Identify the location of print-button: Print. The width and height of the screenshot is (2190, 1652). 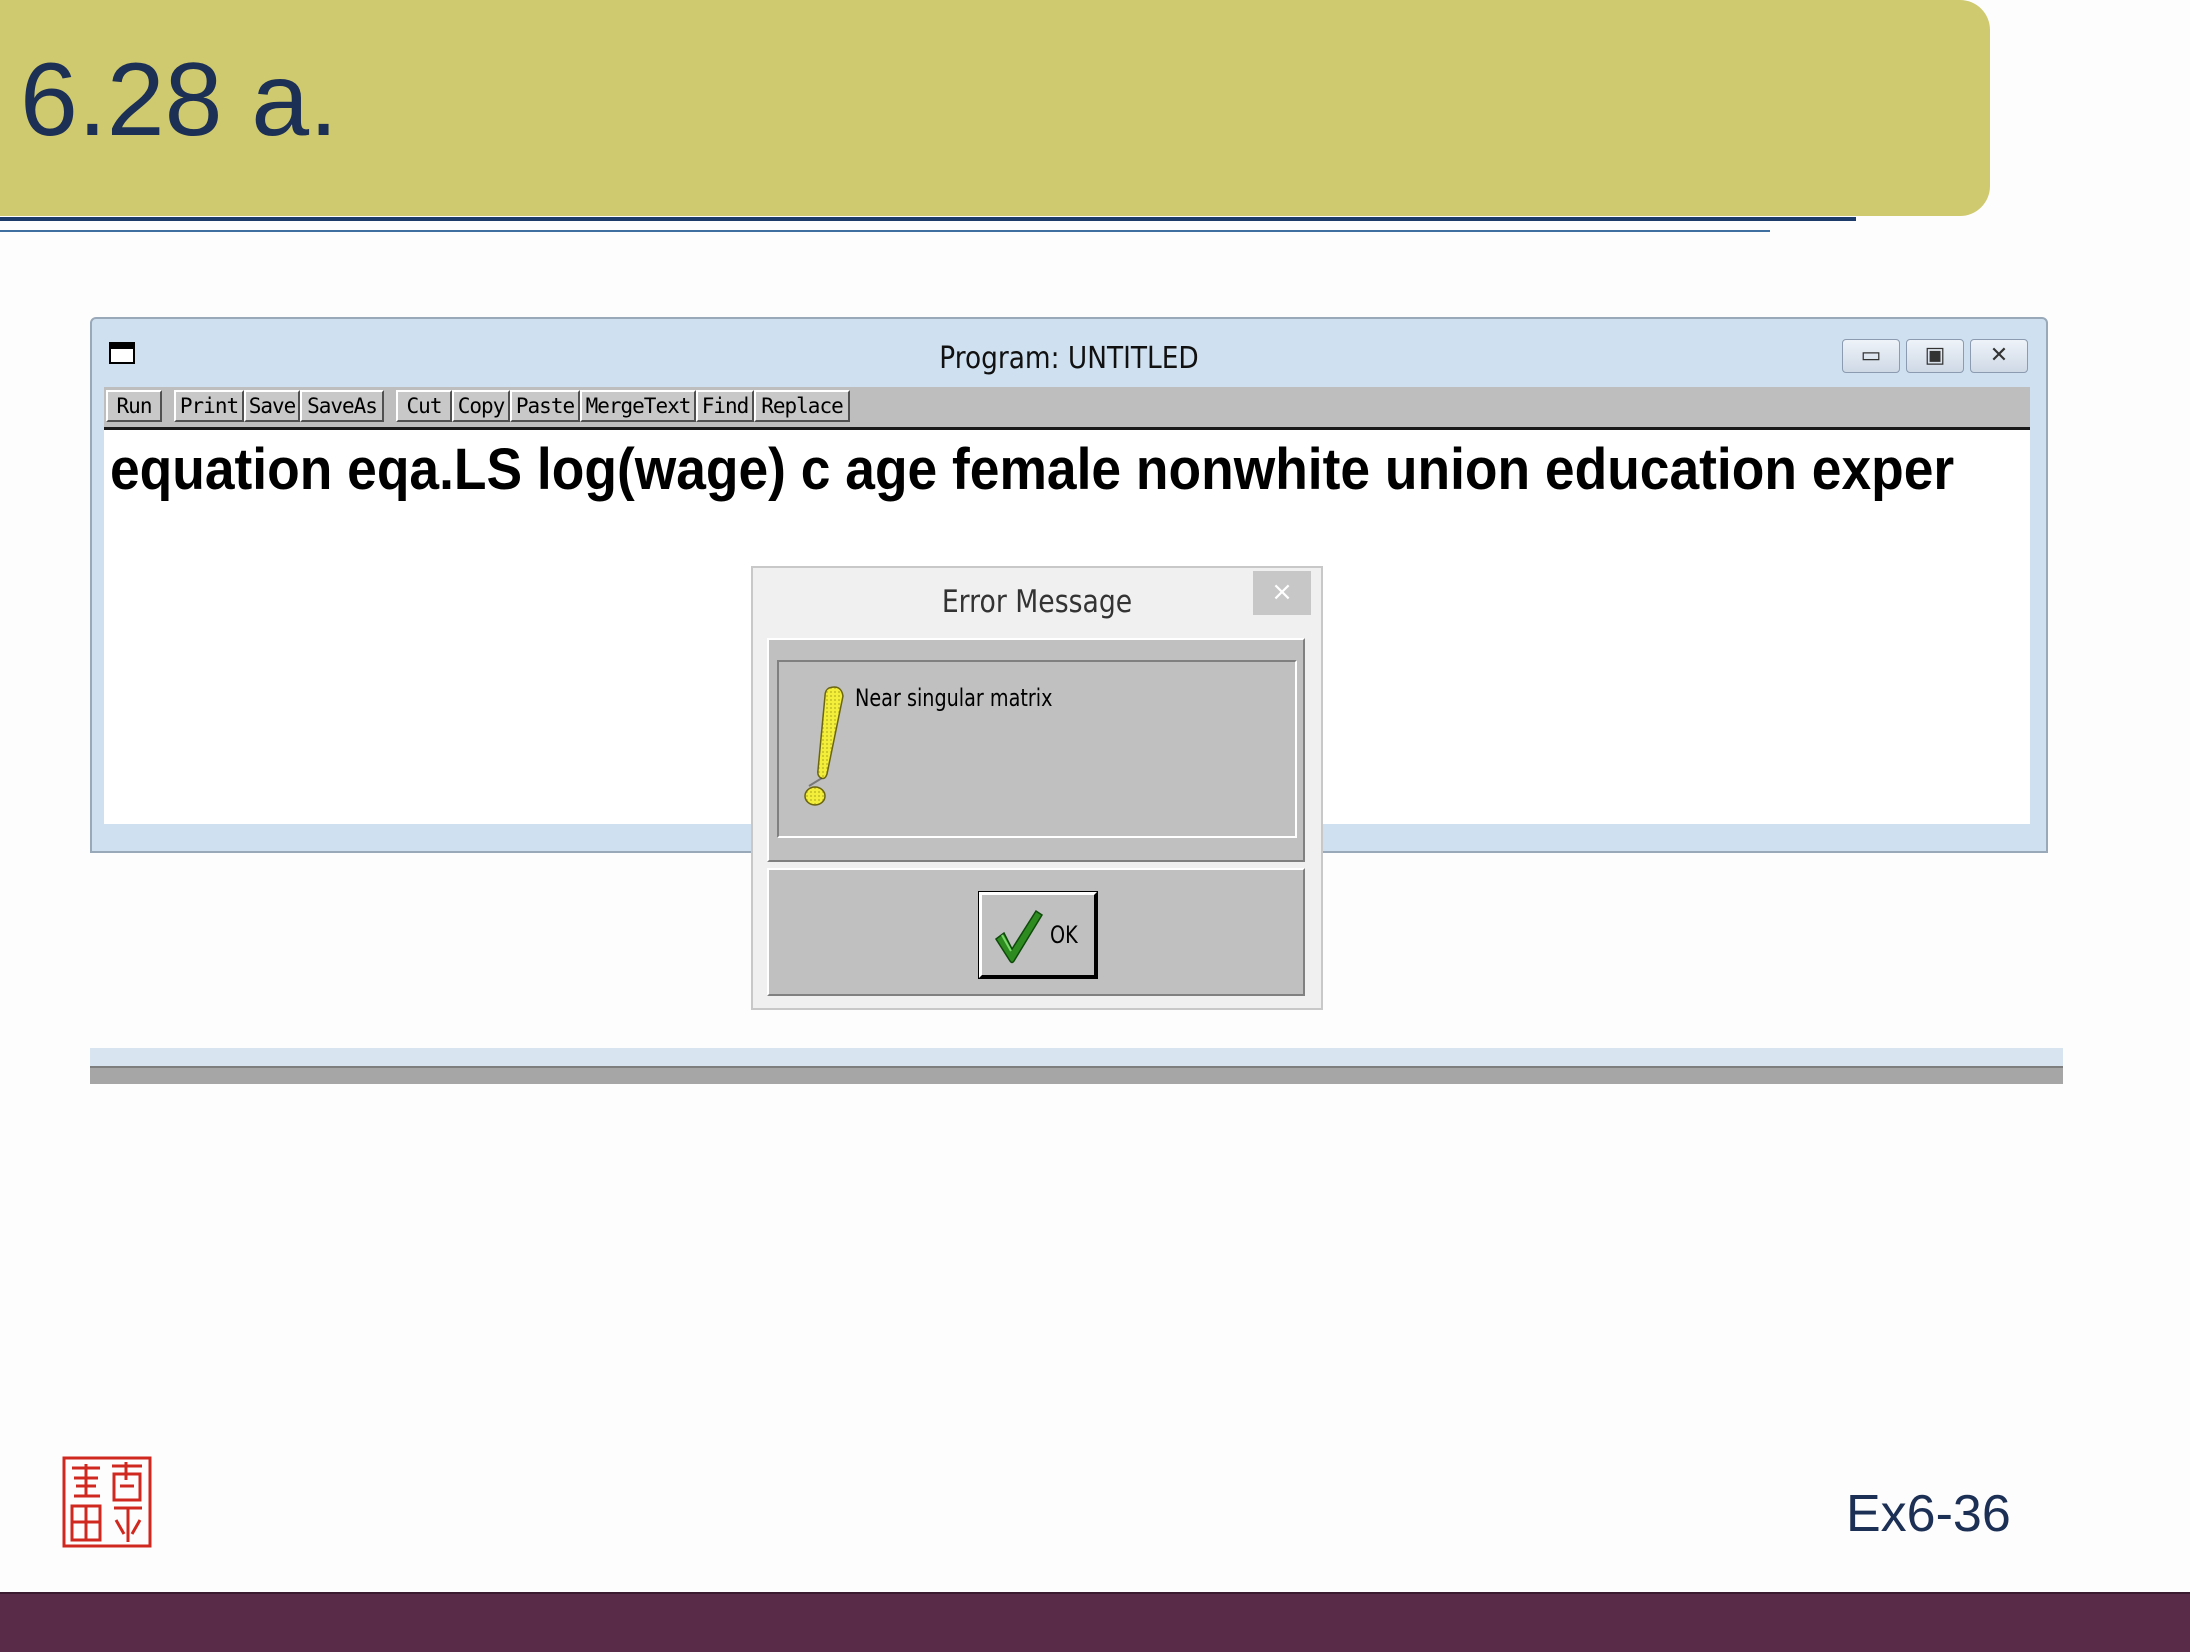
(209, 406).